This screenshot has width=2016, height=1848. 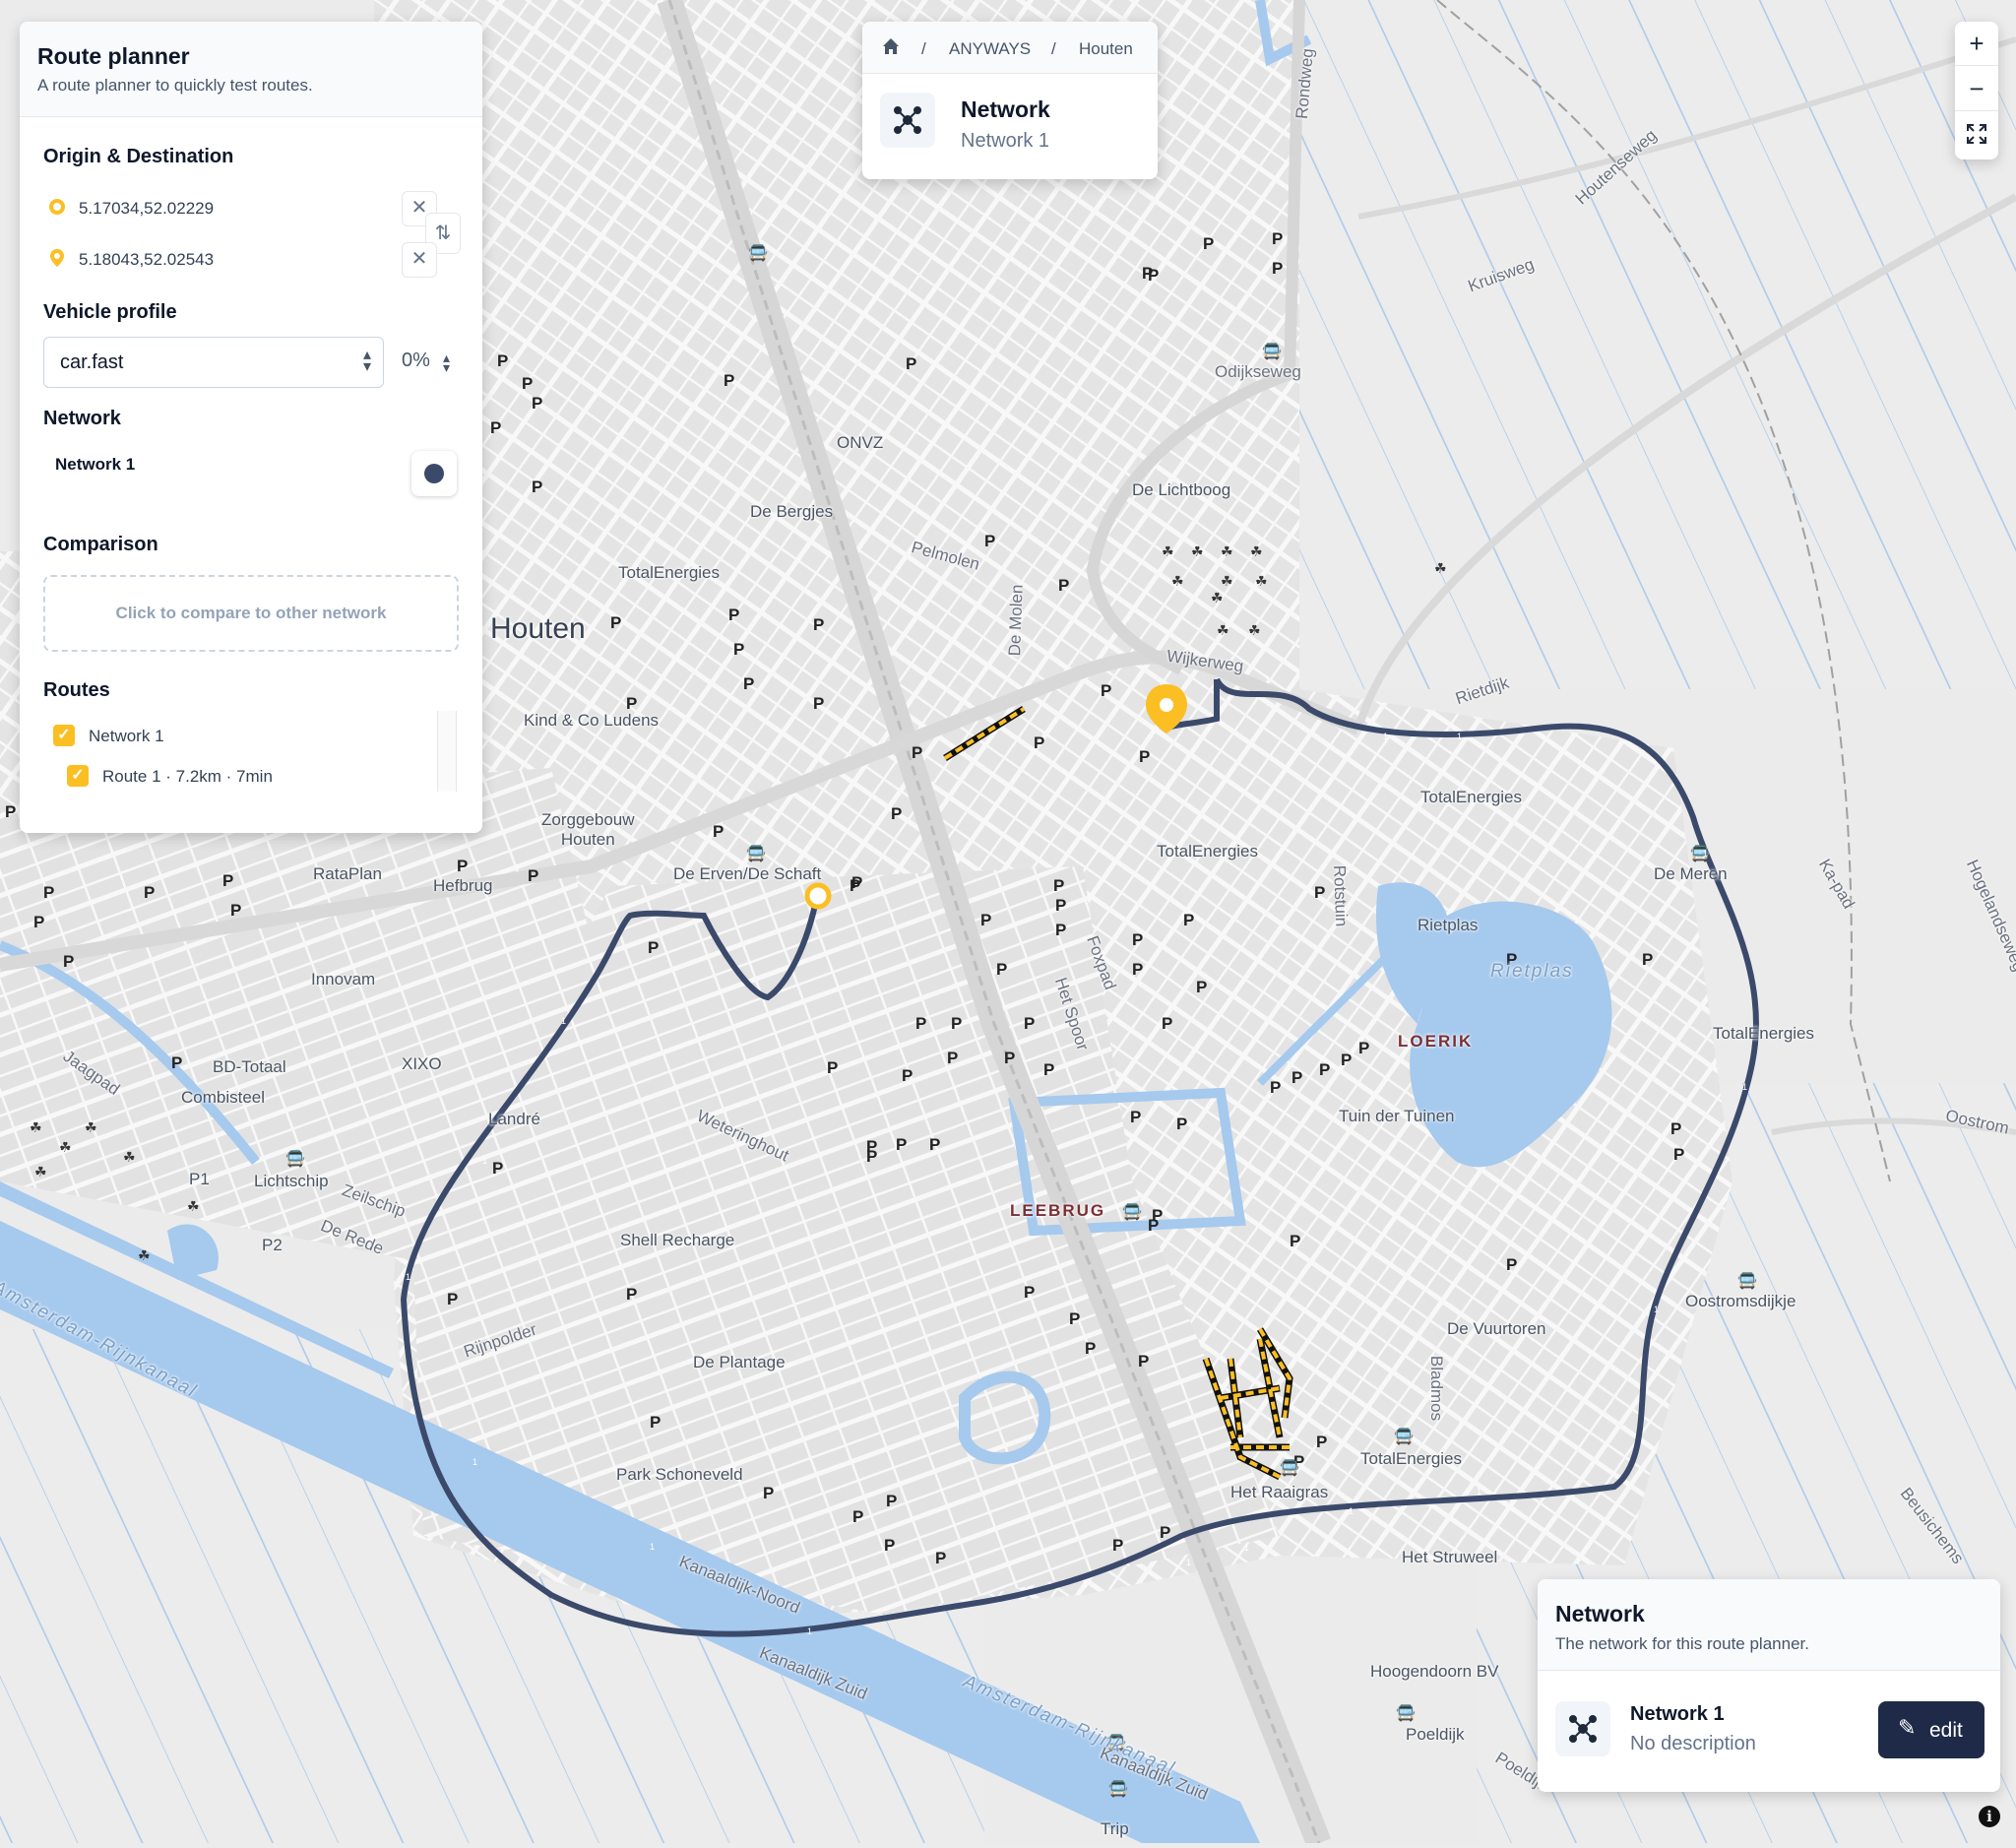 What do you see at coordinates (1448, 925) in the screenshot?
I see `map-label-rietplas: Rietplas` at bounding box center [1448, 925].